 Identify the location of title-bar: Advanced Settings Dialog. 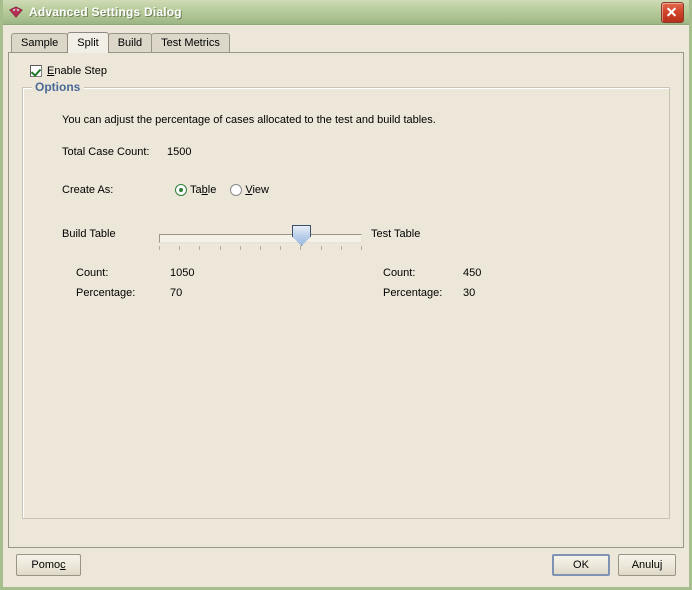
(346, 12).